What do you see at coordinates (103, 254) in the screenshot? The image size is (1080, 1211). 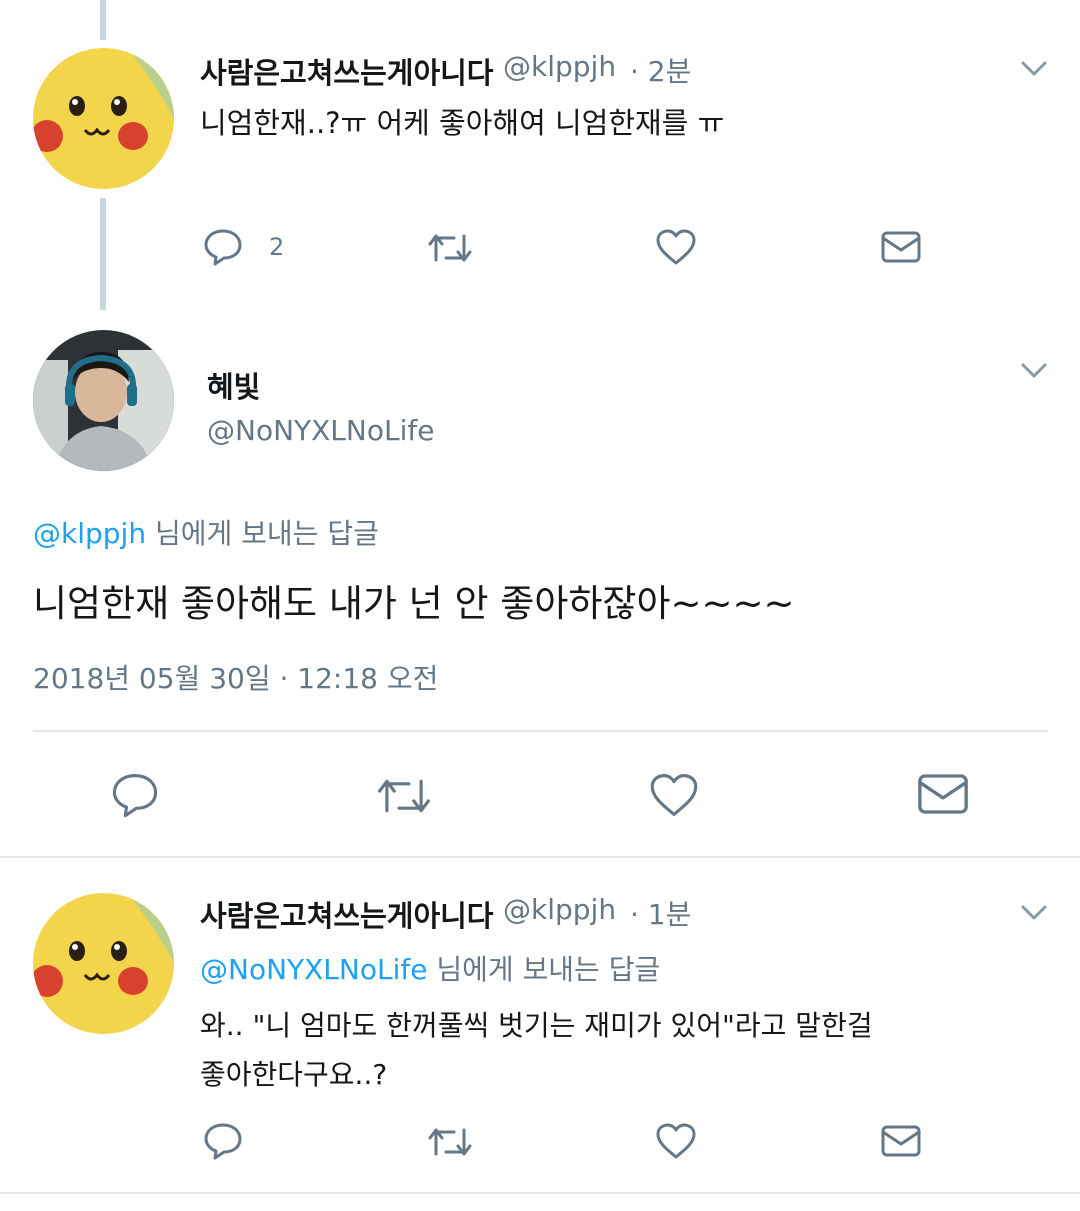 I see `thread-line-middle` at bounding box center [103, 254].